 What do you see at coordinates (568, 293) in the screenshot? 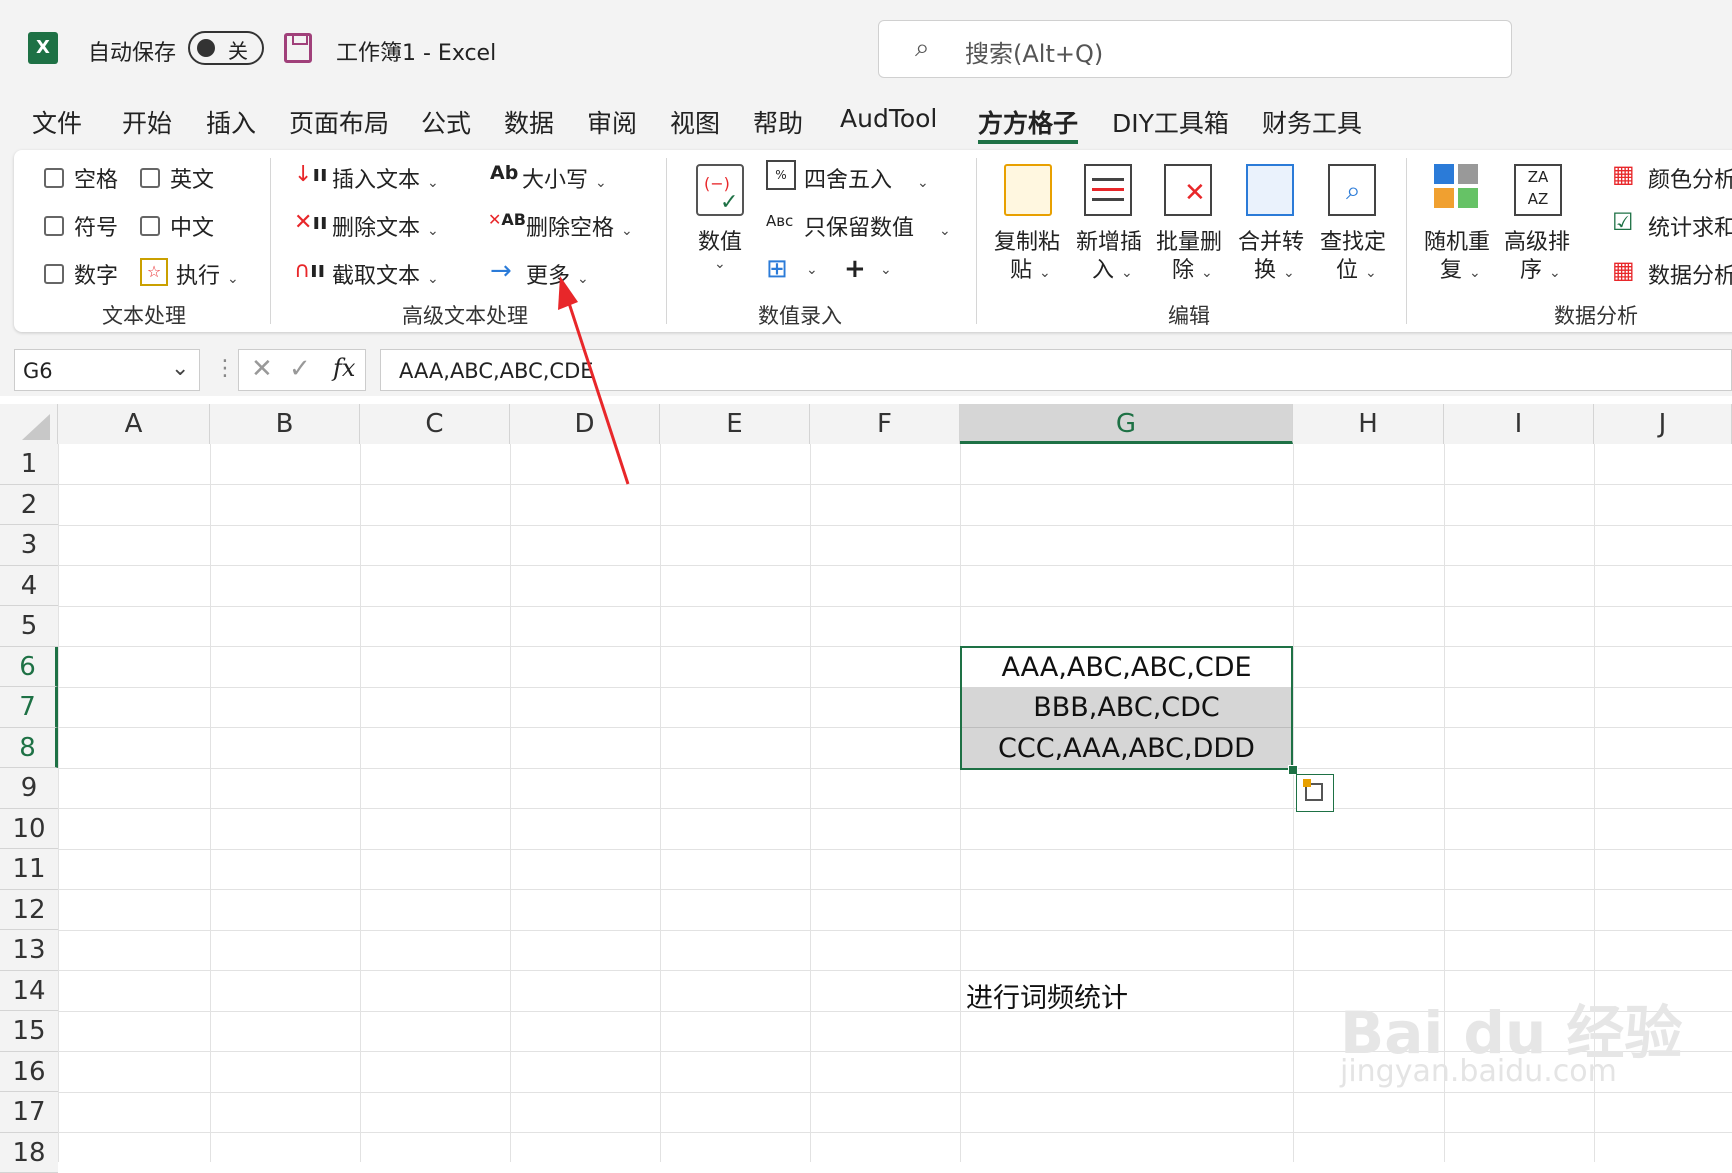
I see `annotation-arrow-head` at bounding box center [568, 293].